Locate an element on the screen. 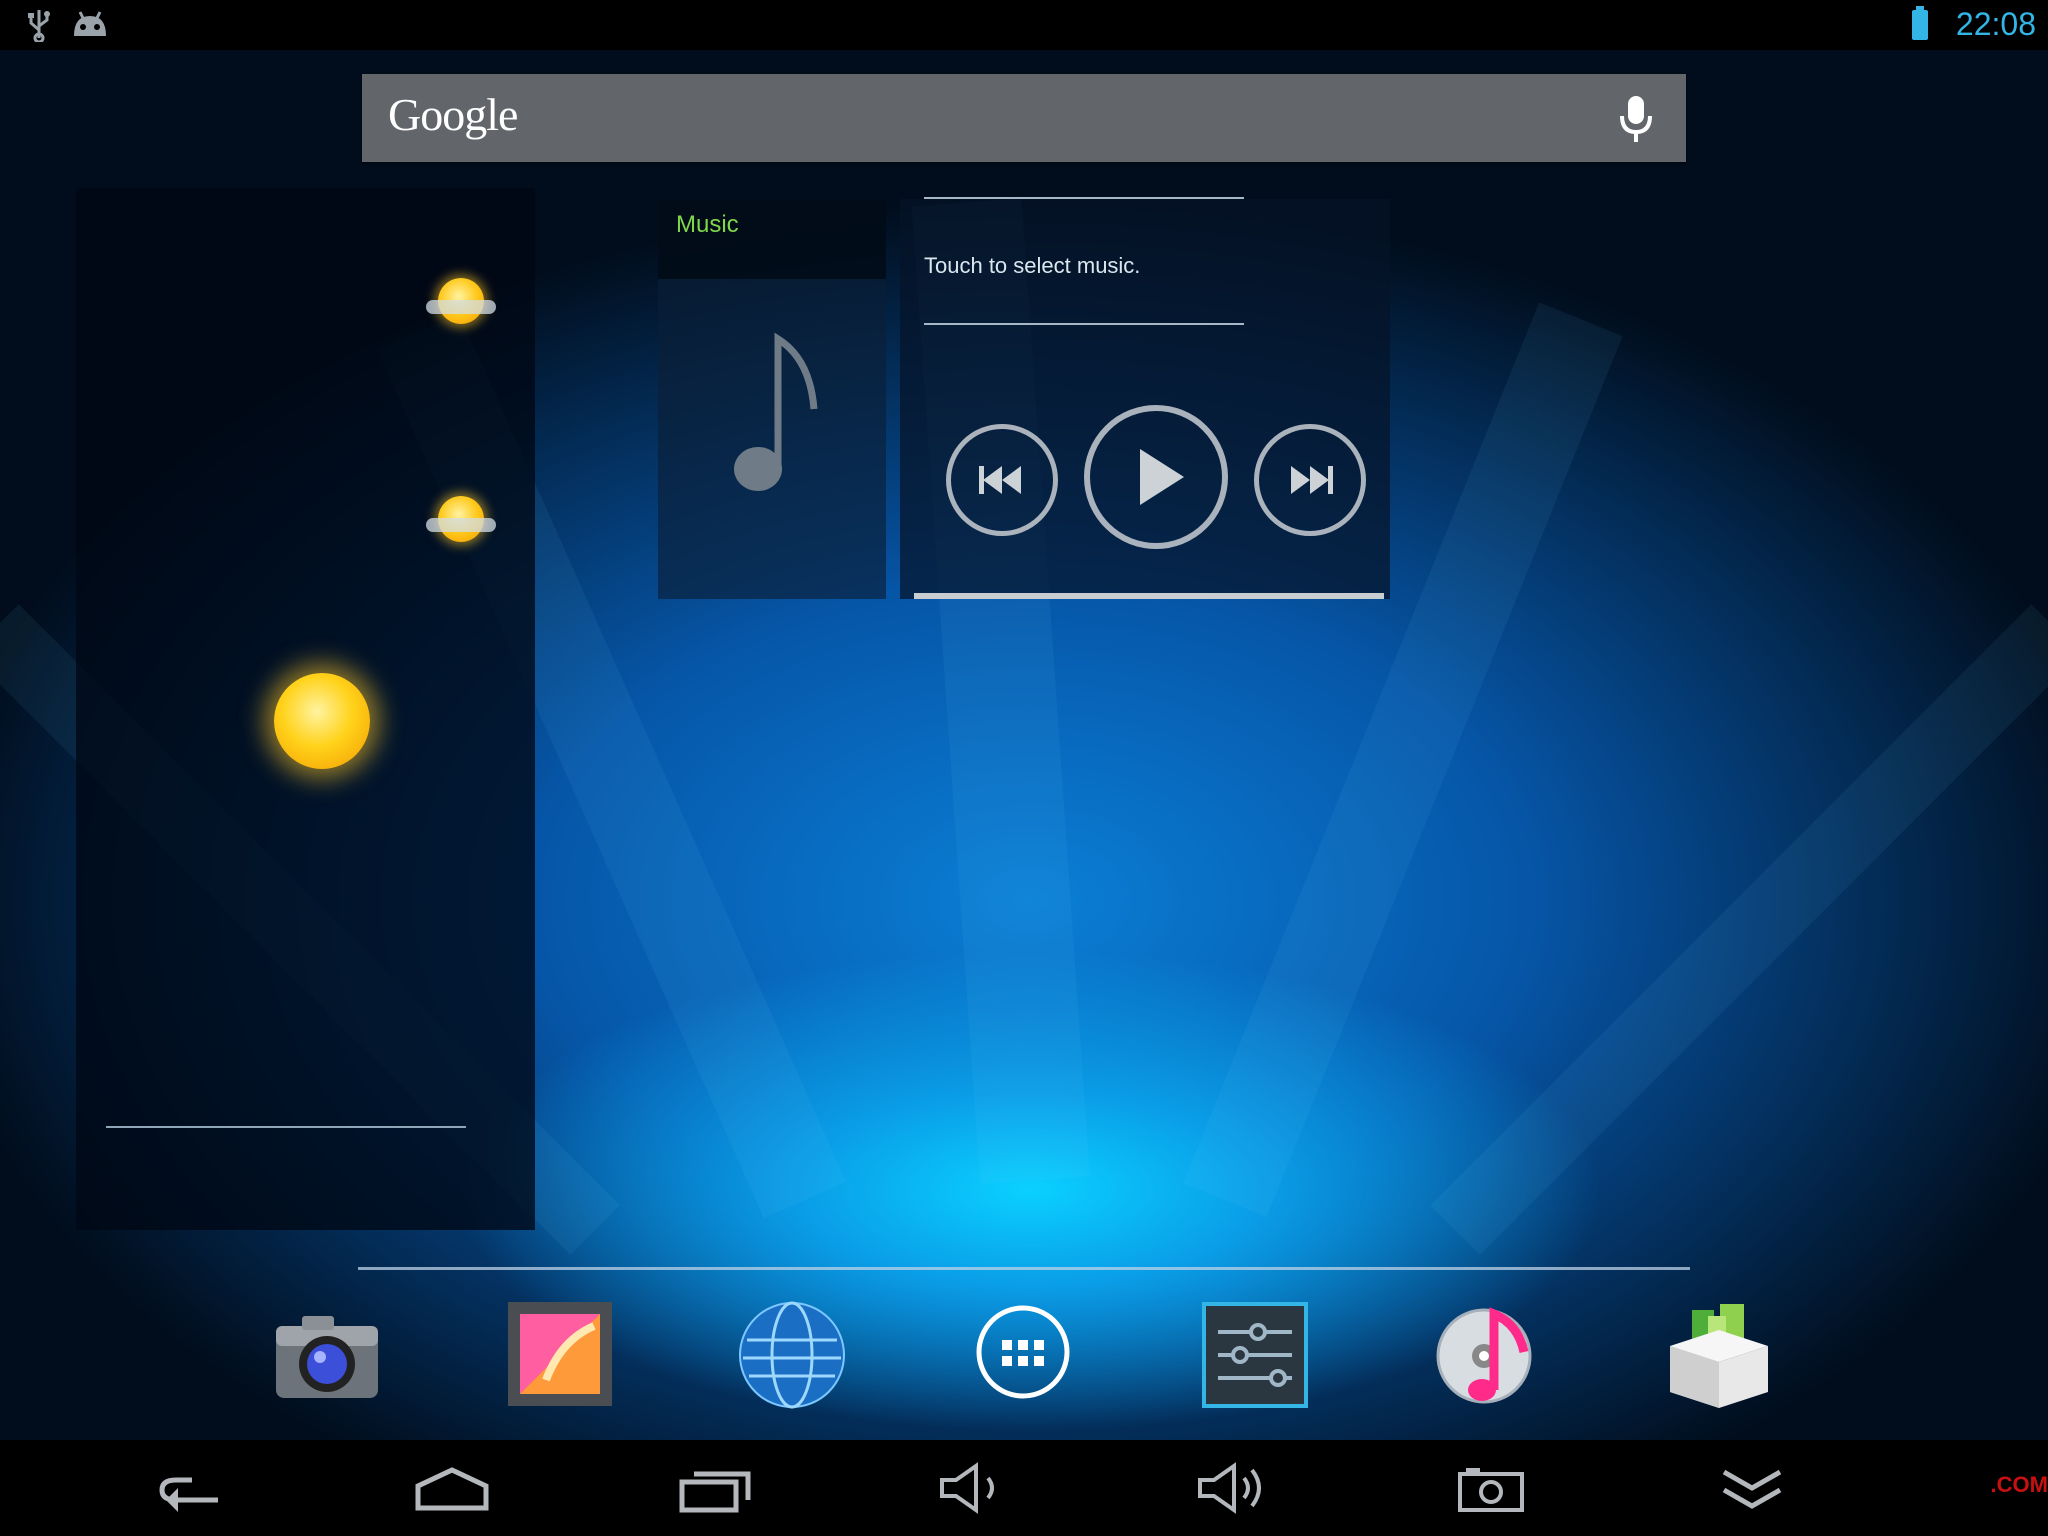 The image size is (2048, 1536). google-logo: Google is located at coordinates (453, 114).